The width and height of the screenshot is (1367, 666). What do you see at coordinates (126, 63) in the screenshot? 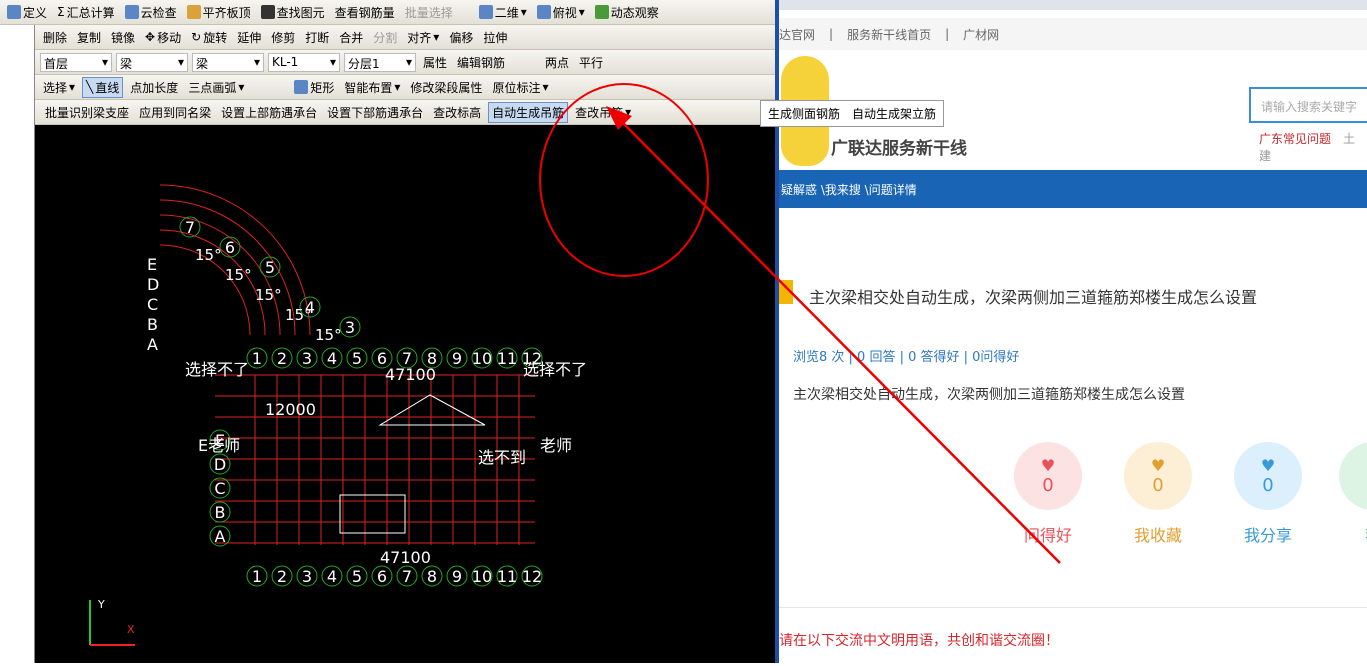
I see `value: 梁` at bounding box center [126, 63].